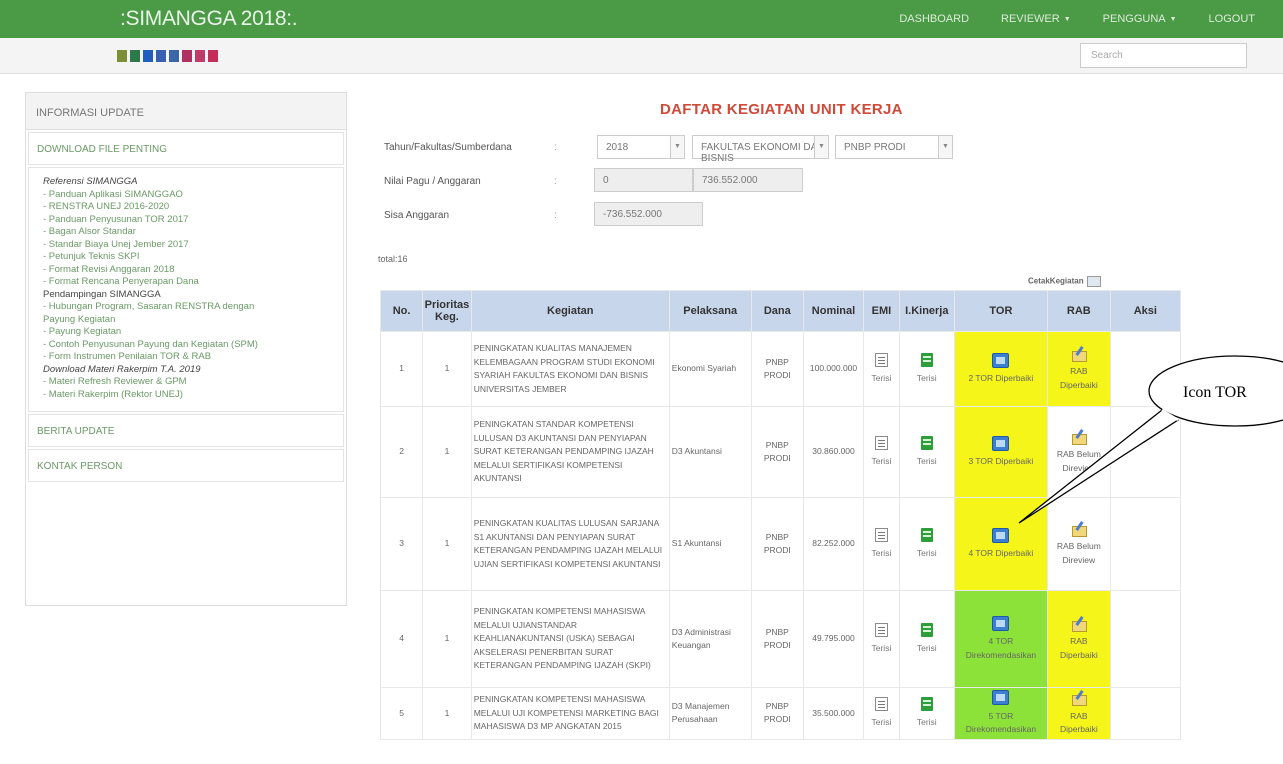 This screenshot has width=1283, height=764. Describe the element at coordinates (102, 294) in the screenshot. I see `sidebar-section-title: Pendampingan SIMANGGA` at that location.